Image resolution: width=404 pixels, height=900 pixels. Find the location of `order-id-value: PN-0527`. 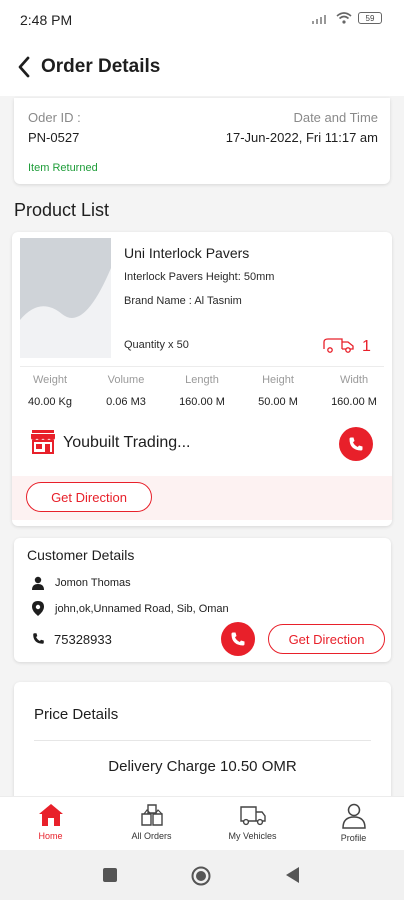

order-id-value: PN-0527 is located at coordinates (54, 137).